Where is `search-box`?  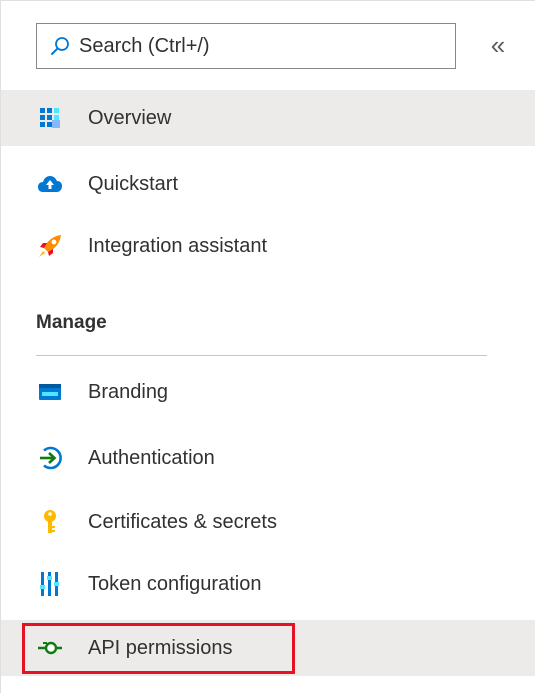
search-box is located at coordinates (246, 46).